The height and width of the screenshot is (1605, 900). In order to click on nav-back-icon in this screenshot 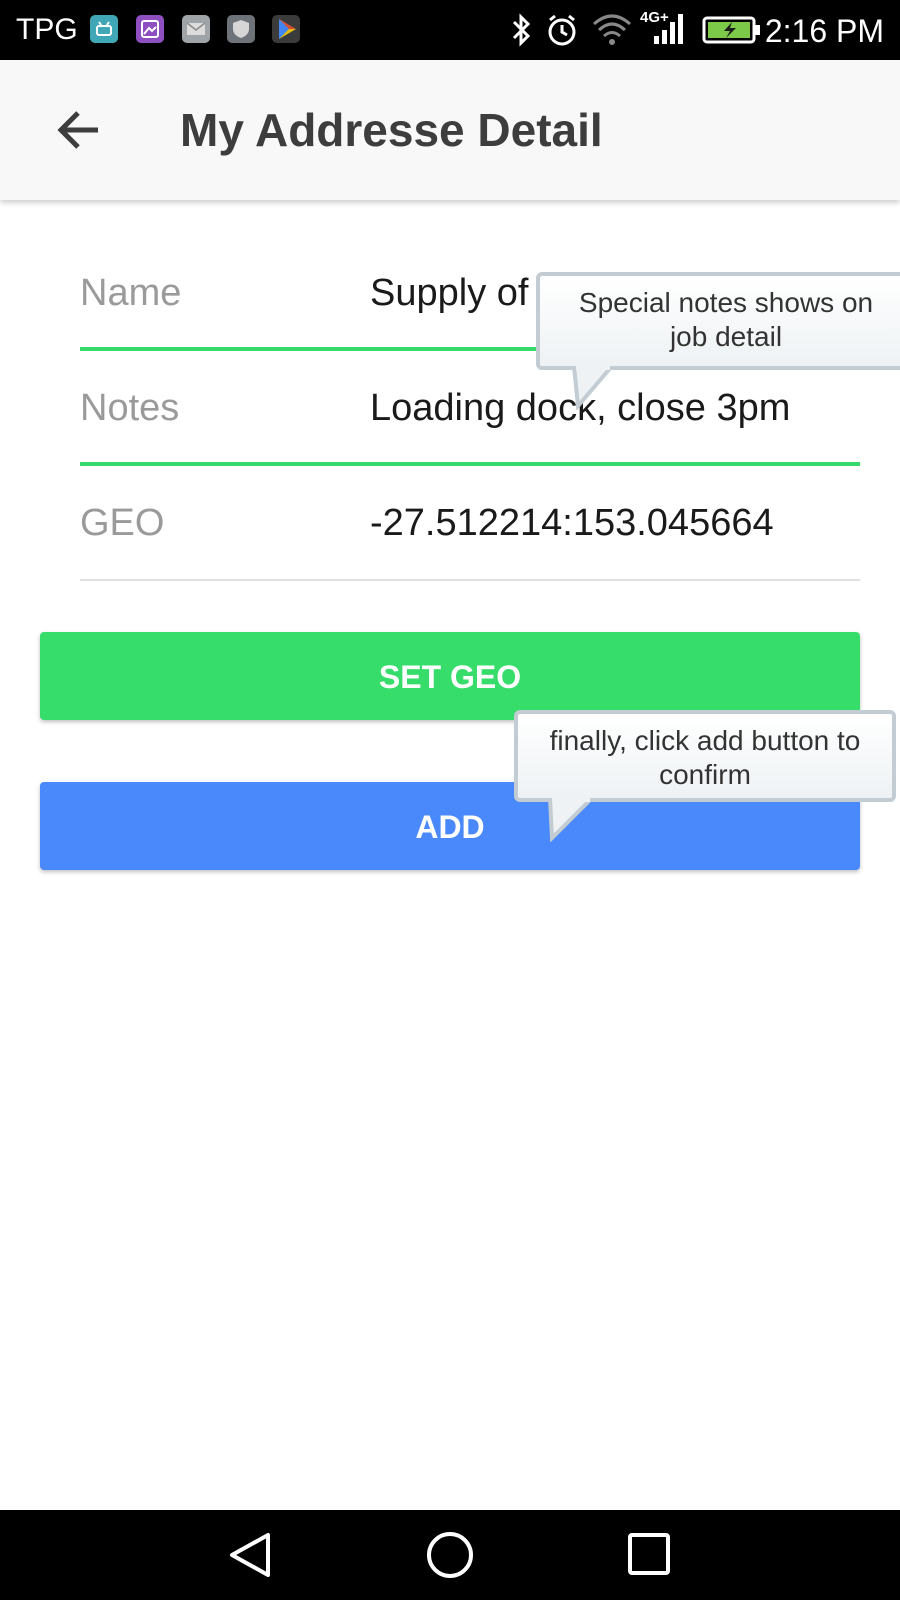, I will do `click(250, 1555)`.